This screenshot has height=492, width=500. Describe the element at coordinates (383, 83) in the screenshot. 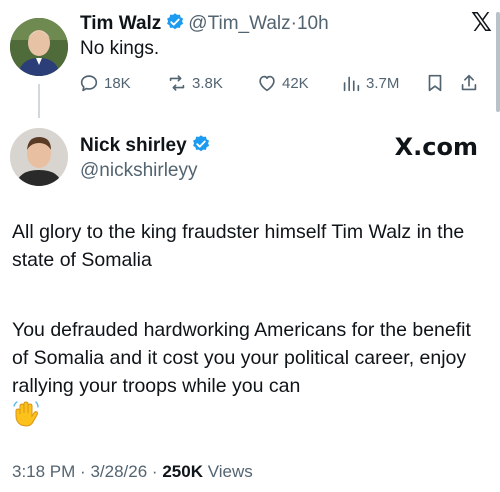

I see `views-count: 3.7M` at that location.